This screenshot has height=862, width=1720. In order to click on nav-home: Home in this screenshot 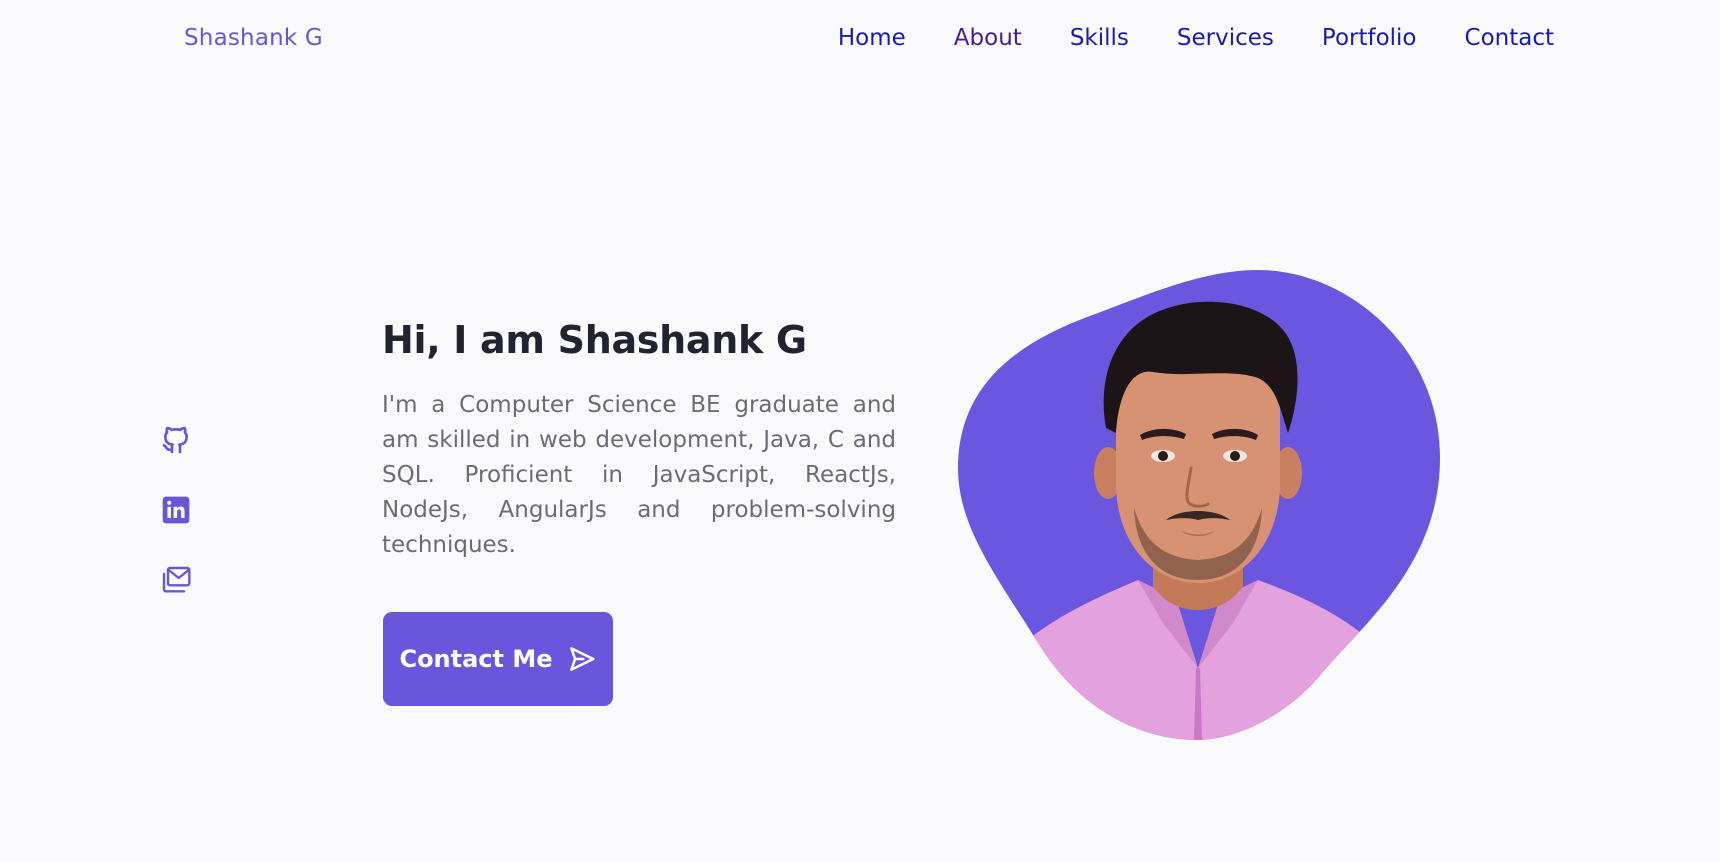, I will do `click(872, 38)`.